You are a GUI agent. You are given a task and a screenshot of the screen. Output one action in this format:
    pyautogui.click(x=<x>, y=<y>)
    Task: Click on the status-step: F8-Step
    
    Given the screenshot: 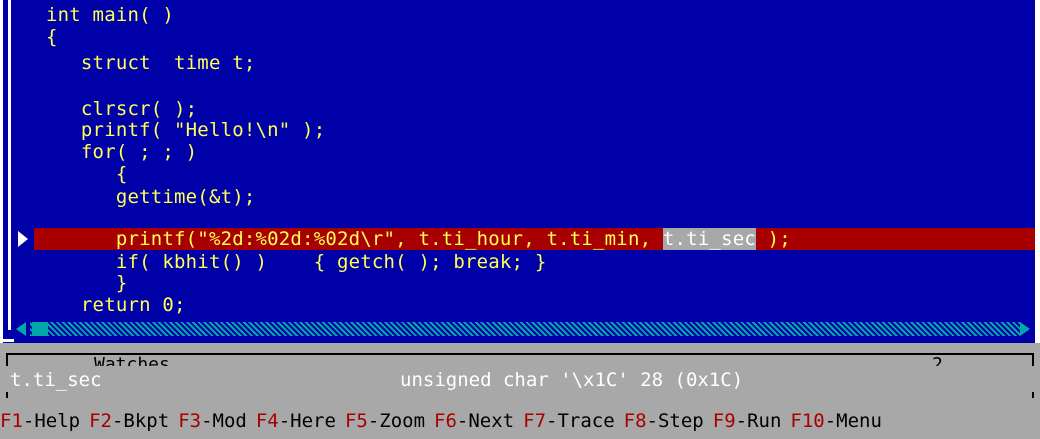 What is the action you would take?
    pyautogui.click(x=664, y=421)
    